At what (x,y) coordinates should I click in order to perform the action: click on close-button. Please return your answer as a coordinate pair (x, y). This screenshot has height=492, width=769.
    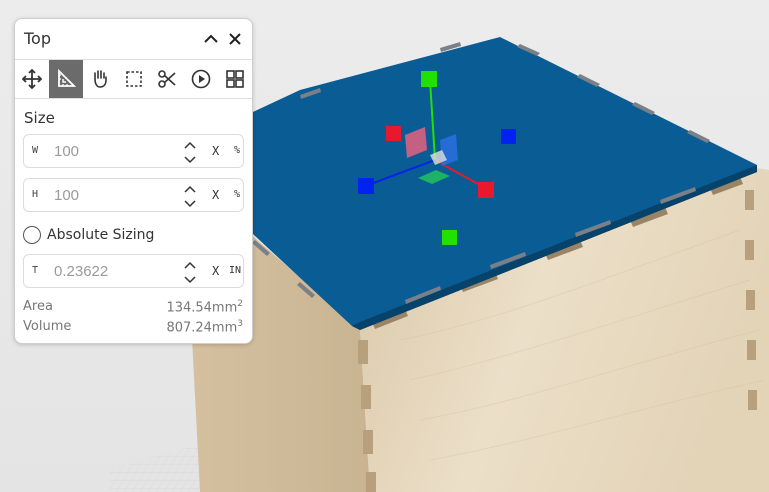
    Looking at the image, I should click on (235, 39).